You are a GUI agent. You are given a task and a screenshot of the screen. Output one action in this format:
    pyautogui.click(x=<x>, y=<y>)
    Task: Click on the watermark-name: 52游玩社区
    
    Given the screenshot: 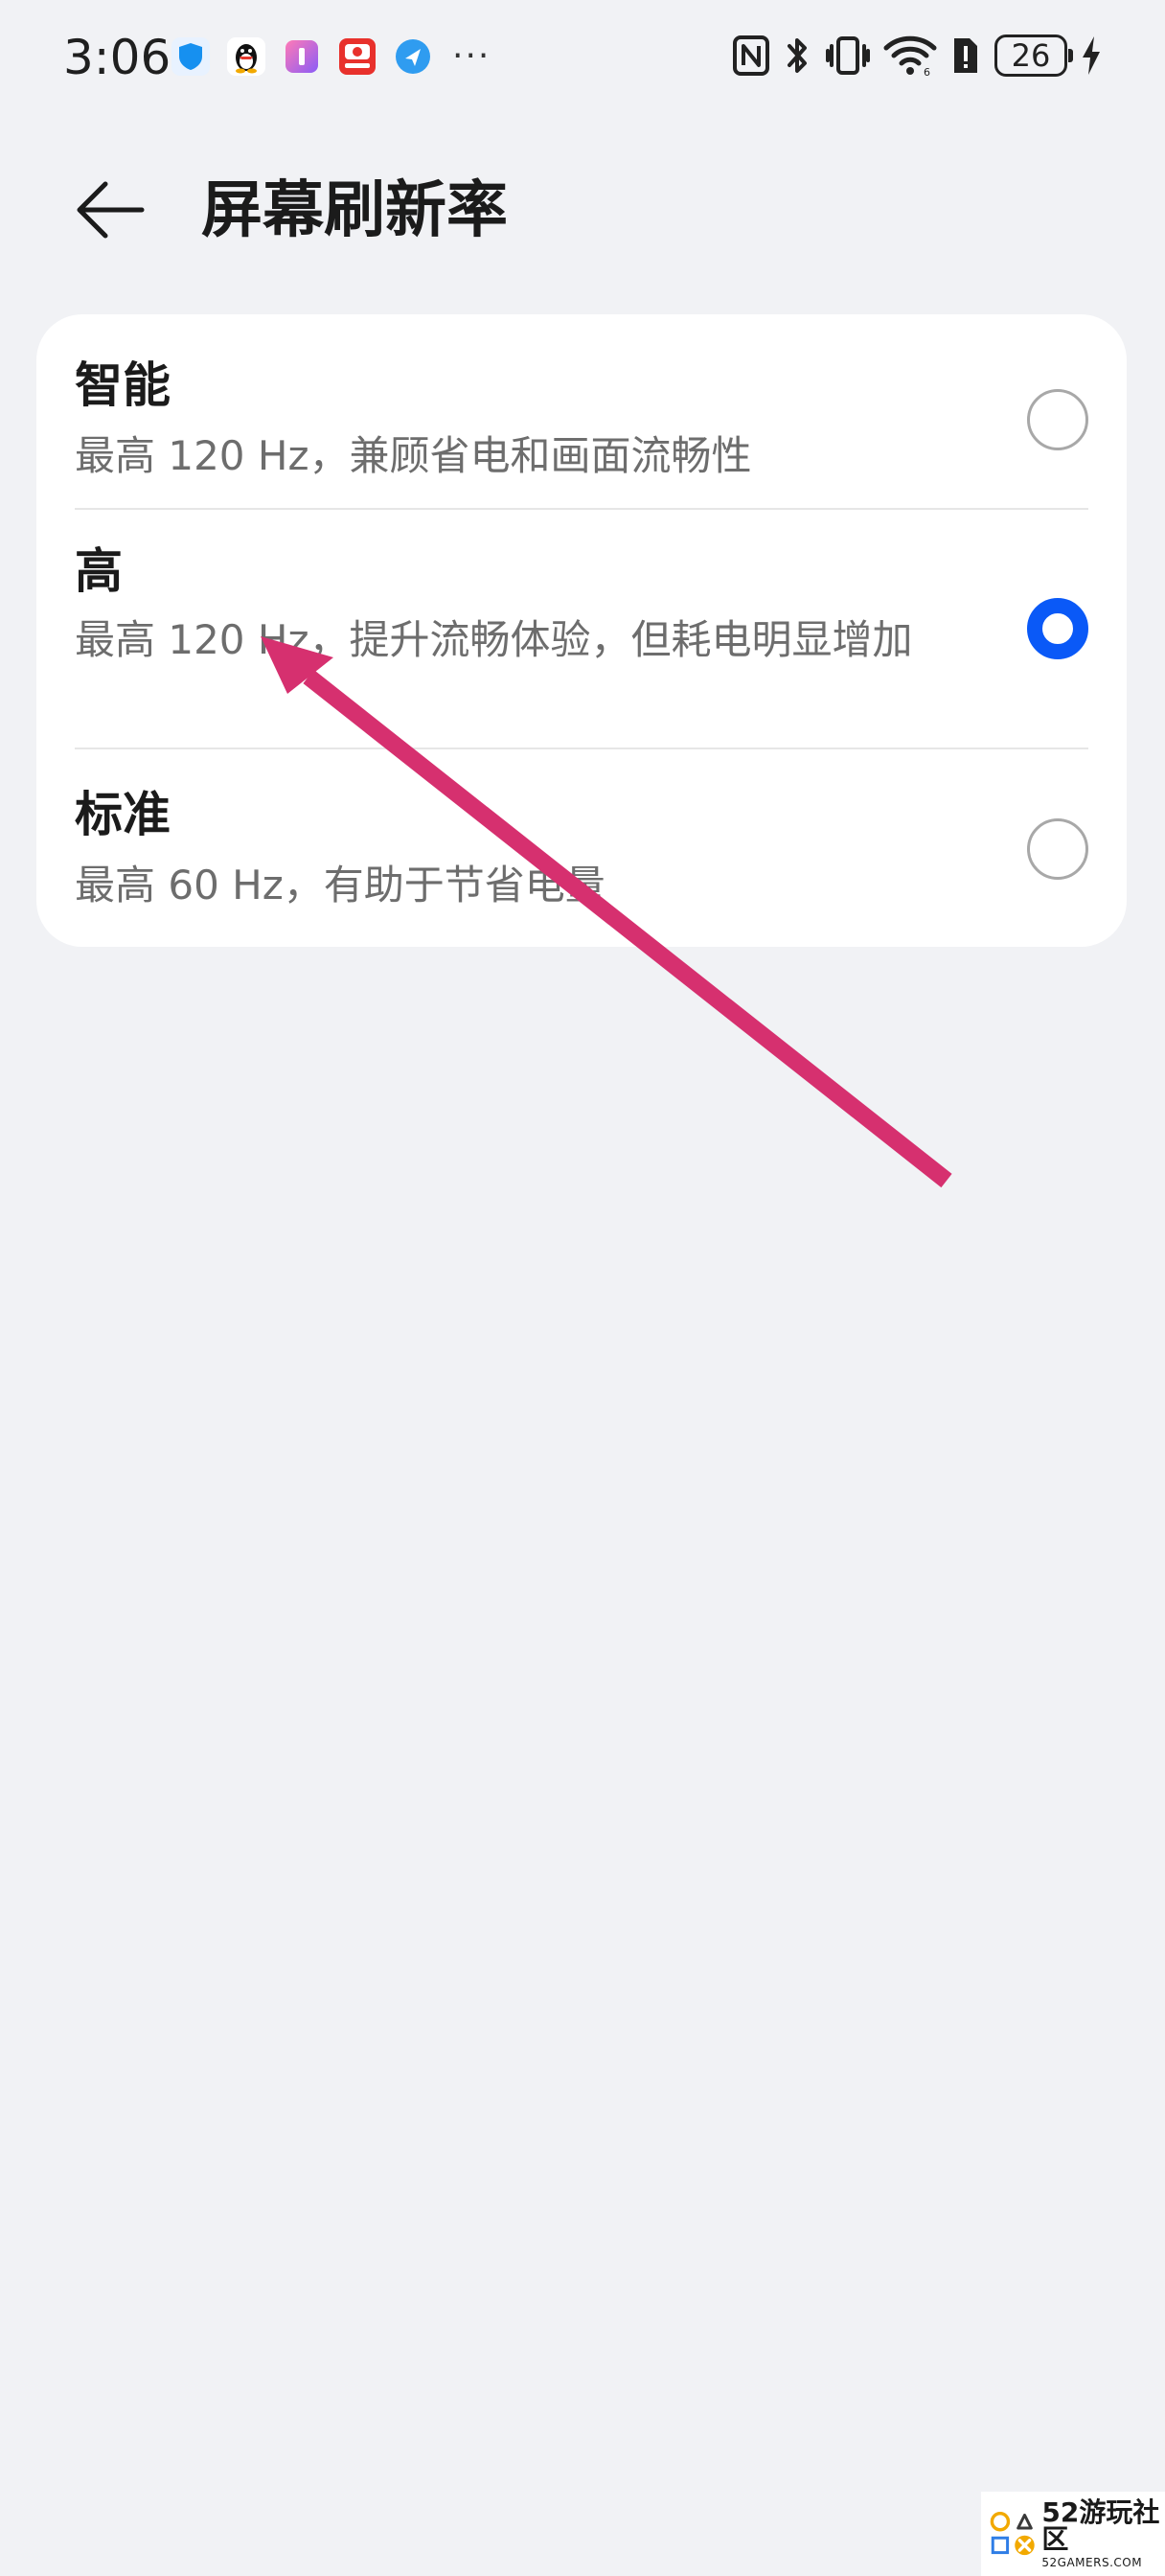 What is the action you would take?
    pyautogui.click(x=1101, y=2525)
    